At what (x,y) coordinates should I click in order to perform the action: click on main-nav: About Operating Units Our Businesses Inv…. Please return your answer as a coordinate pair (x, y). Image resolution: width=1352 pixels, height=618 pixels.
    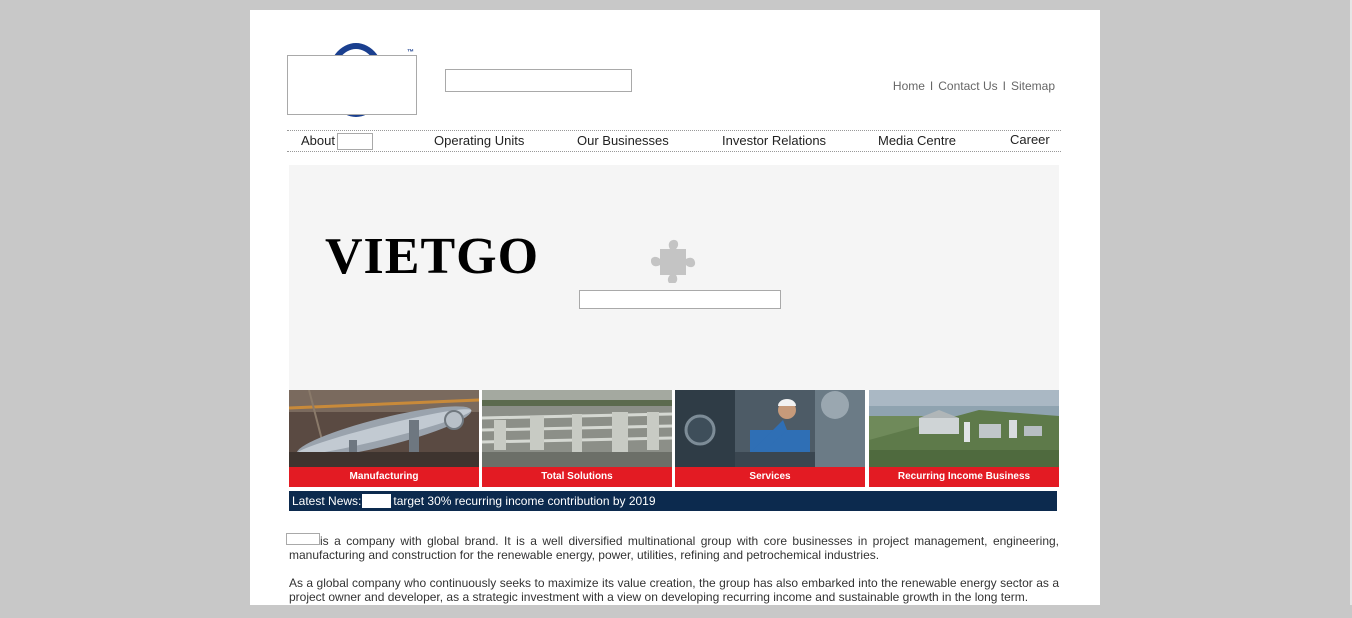
    Looking at the image, I should click on (674, 141).